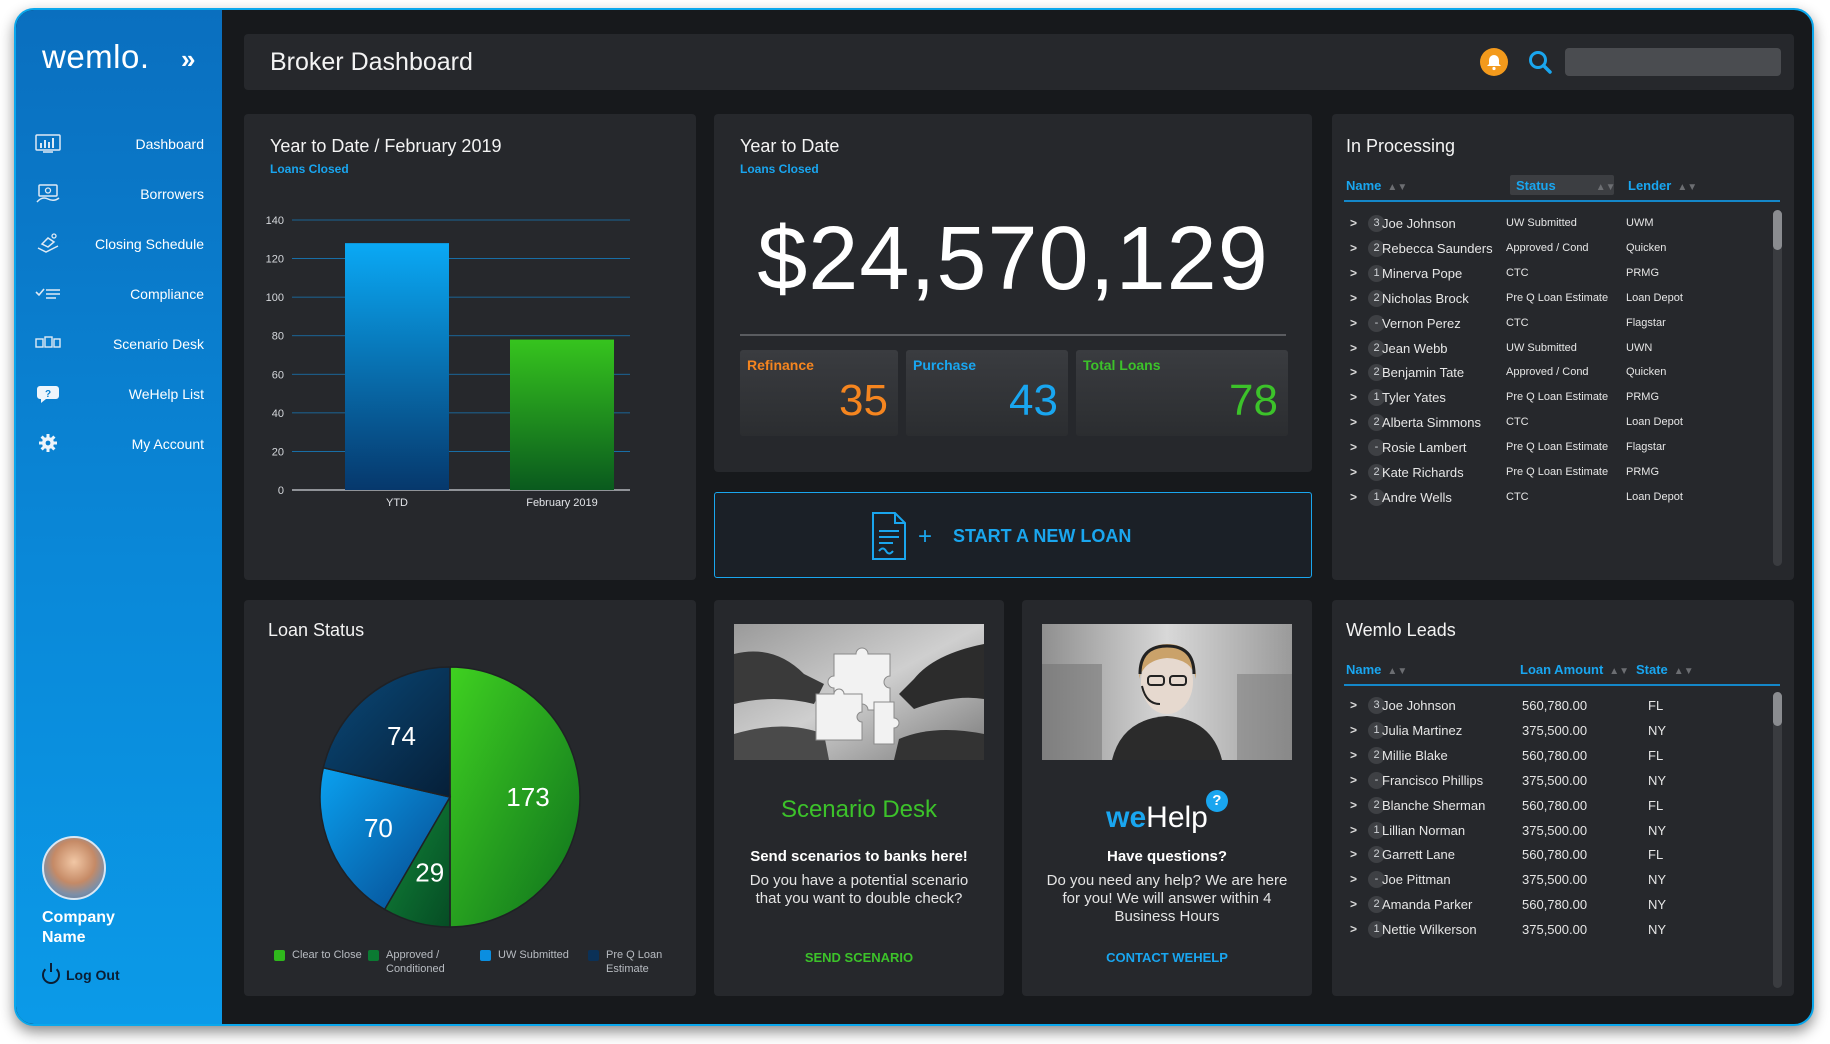 This screenshot has height=1044, width=1830. I want to click on contact-wehelp-link: CONTACT WEHELP, so click(1167, 957).